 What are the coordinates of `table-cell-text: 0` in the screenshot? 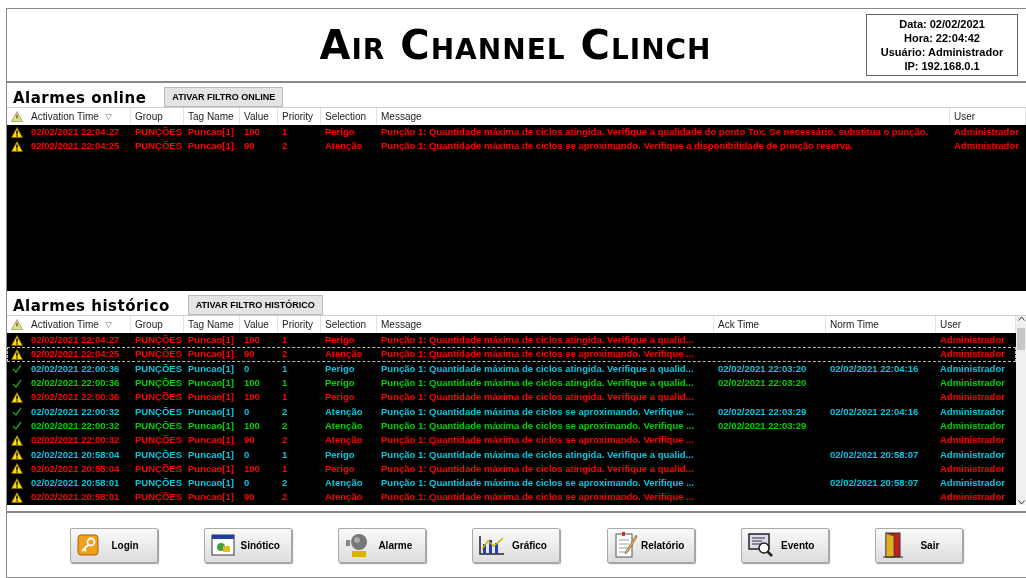 It's located at (247, 411).